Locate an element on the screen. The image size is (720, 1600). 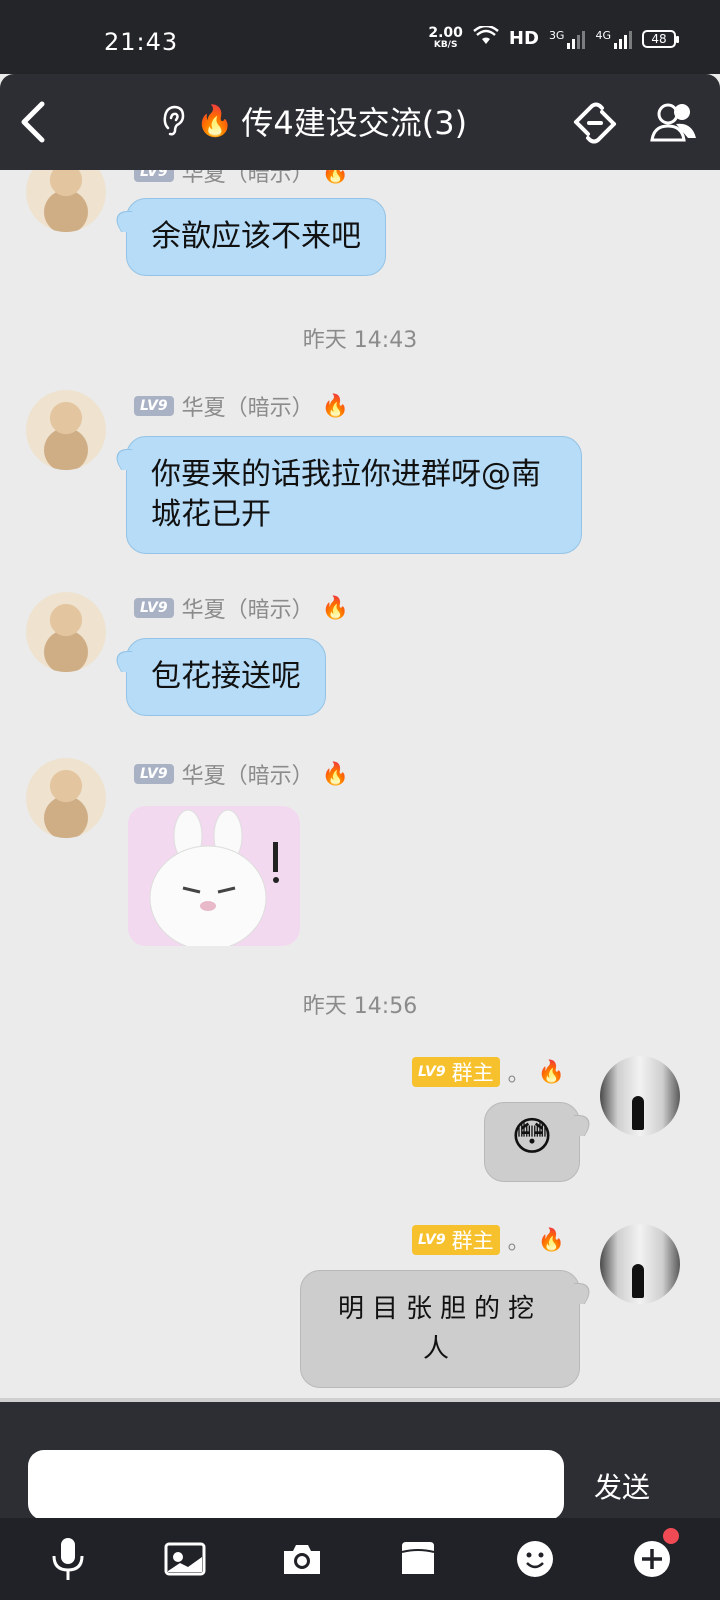
battery-icon: 48 is located at coordinates (660, 38).